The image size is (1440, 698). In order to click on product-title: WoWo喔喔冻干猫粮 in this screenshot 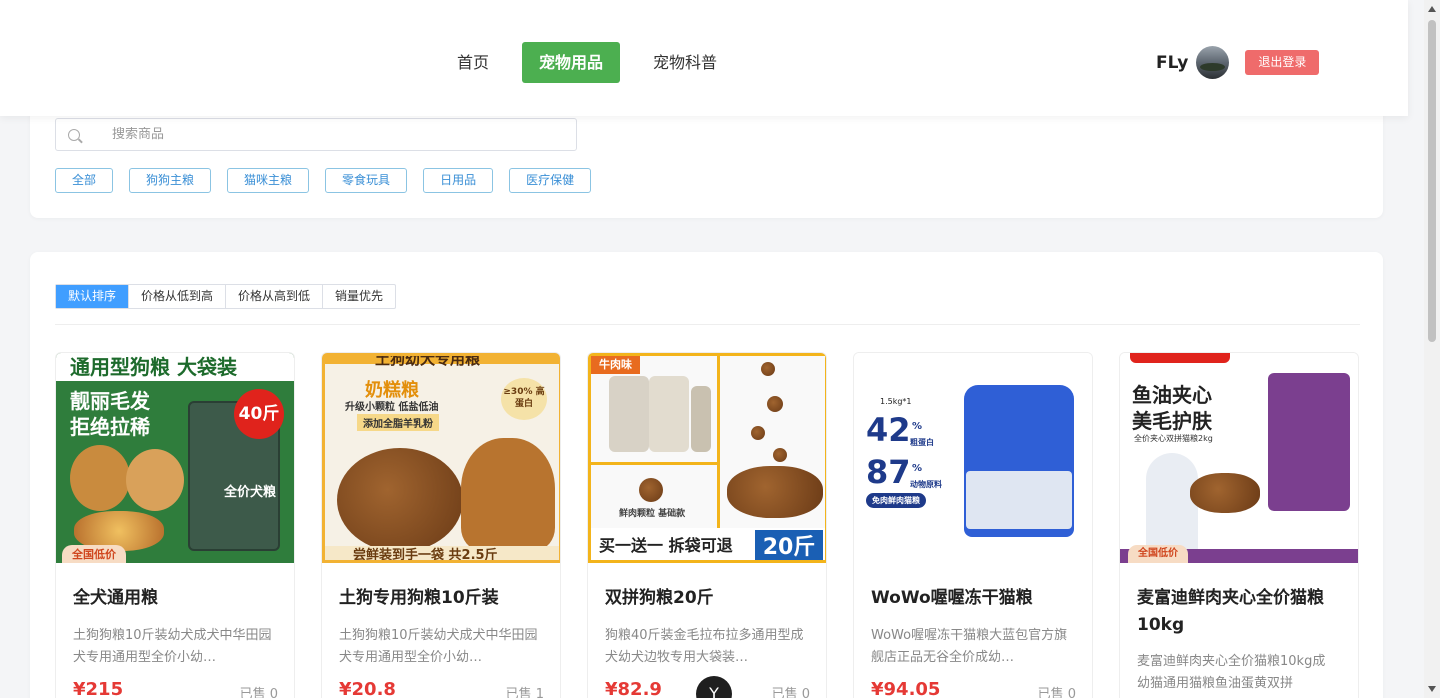, I will do `click(952, 598)`.